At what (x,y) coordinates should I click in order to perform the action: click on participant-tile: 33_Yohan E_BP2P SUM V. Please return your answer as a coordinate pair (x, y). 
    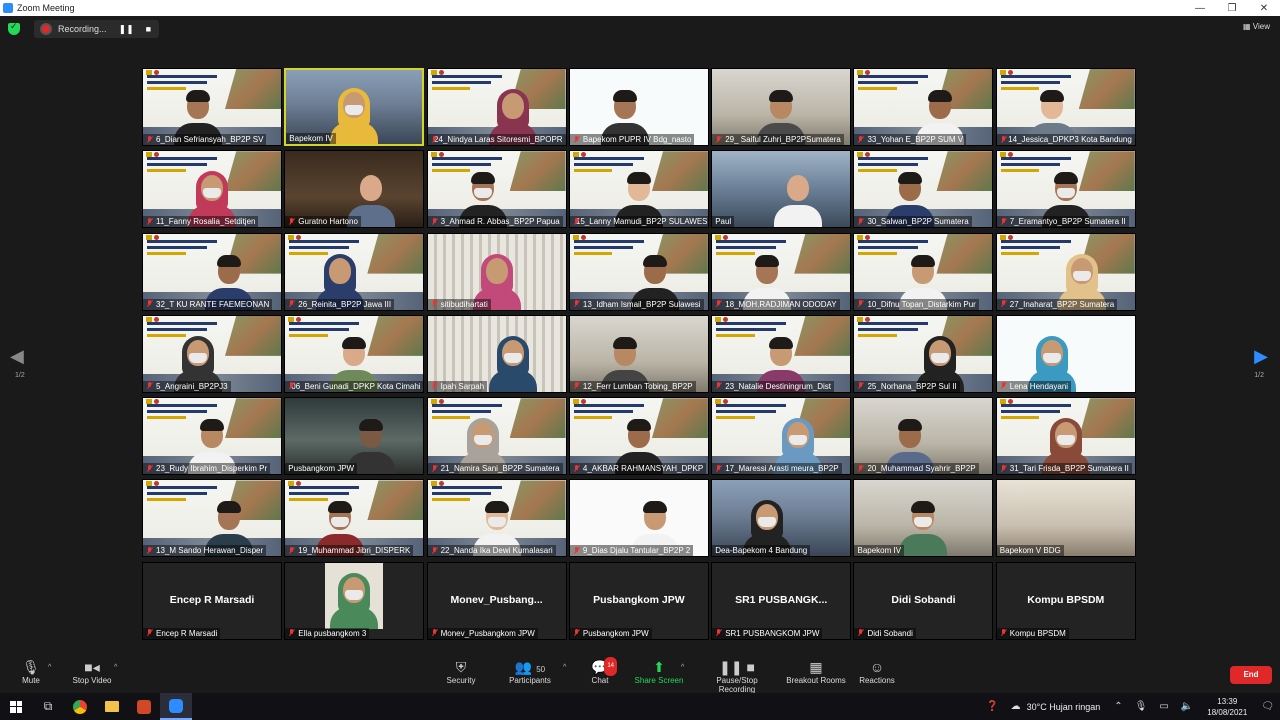
    Looking at the image, I should click on (923, 107).